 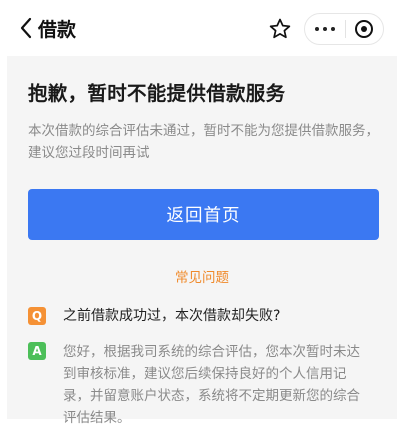 What do you see at coordinates (202, 28) in the screenshot?
I see `navigation-bar: 借款` at bounding box center [202, 28].